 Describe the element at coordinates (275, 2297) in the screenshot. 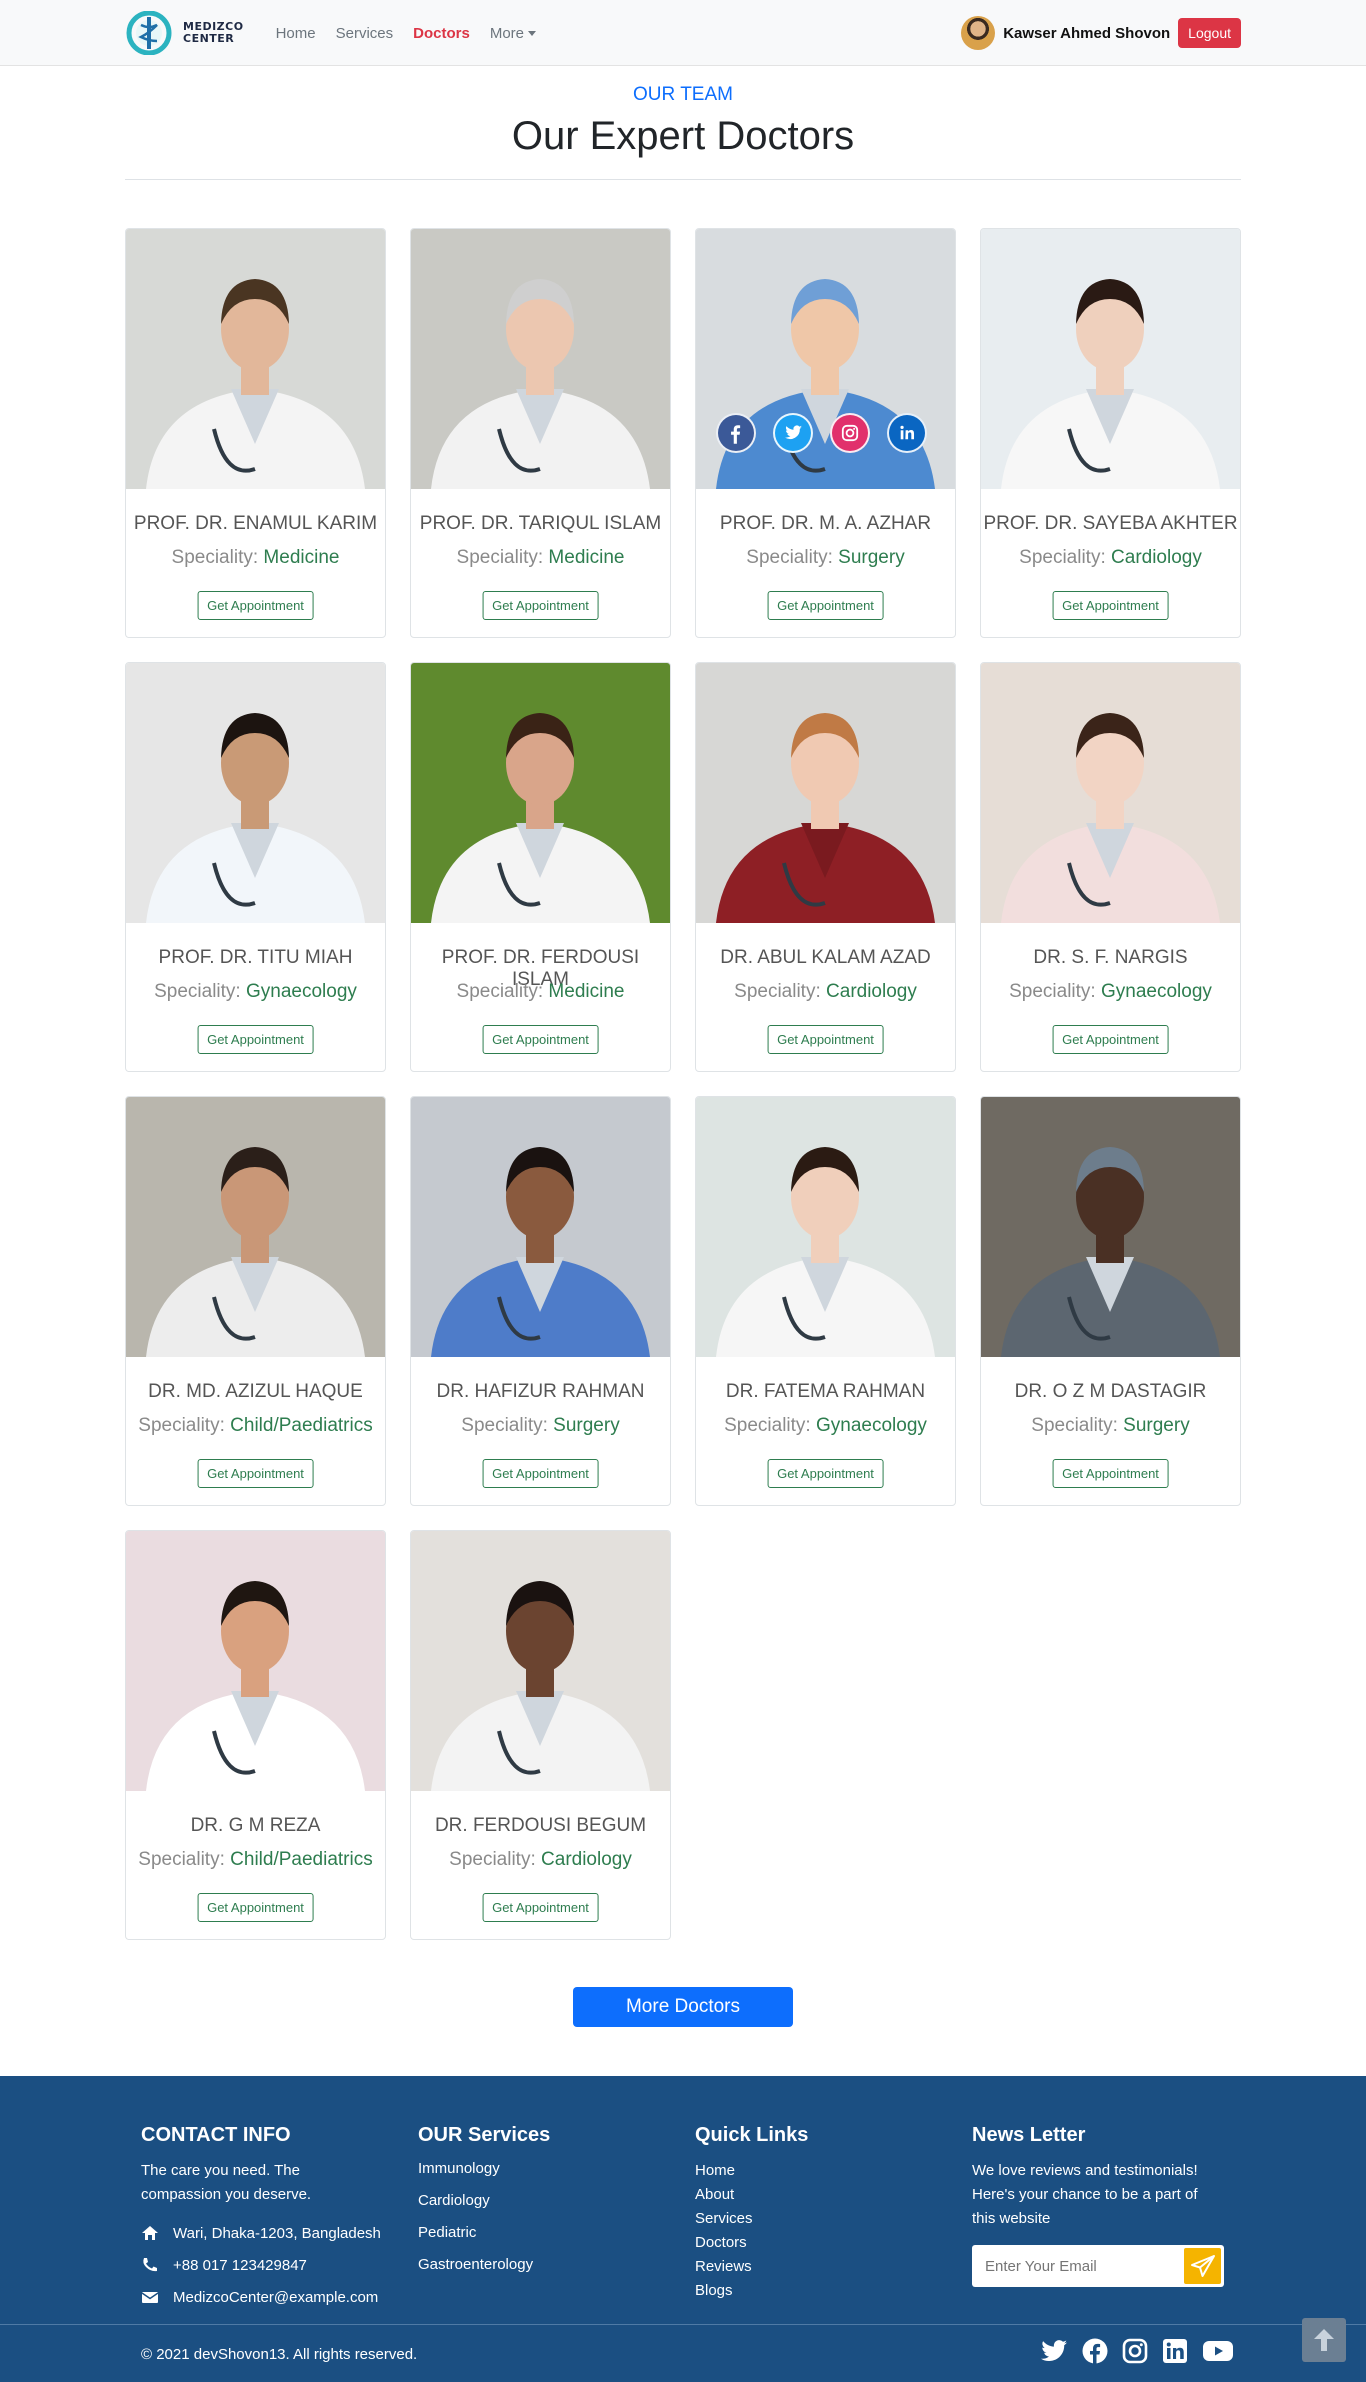

I see `footer-email: MedizcoCenter@example.com` at that location.